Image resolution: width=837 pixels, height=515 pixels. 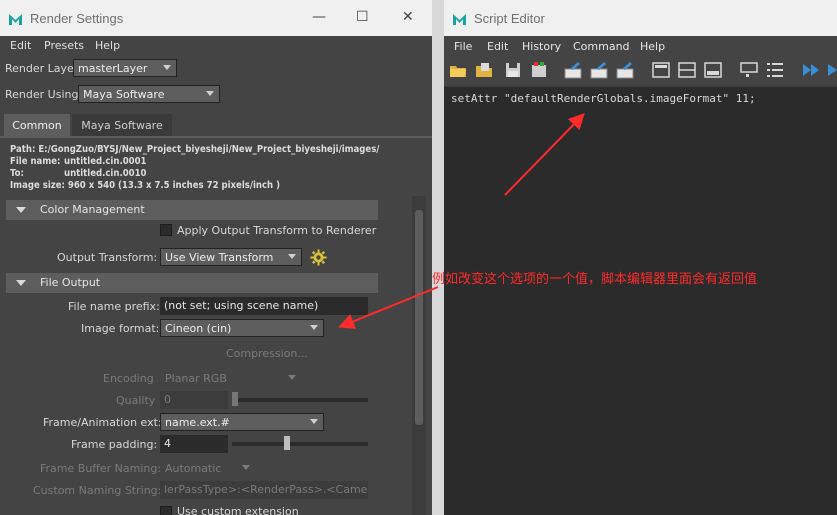 I want to click on arrow-to-image-format, so click(x=388, y=307).